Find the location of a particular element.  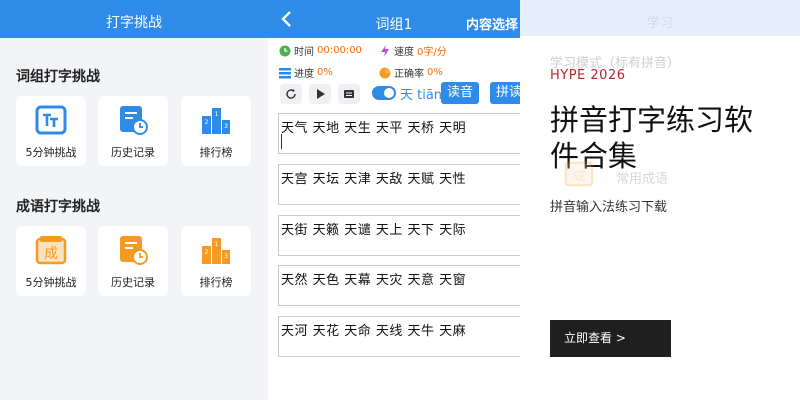

section-title-idiom: 成语打字挑战 is located at coordinates (58, 207).